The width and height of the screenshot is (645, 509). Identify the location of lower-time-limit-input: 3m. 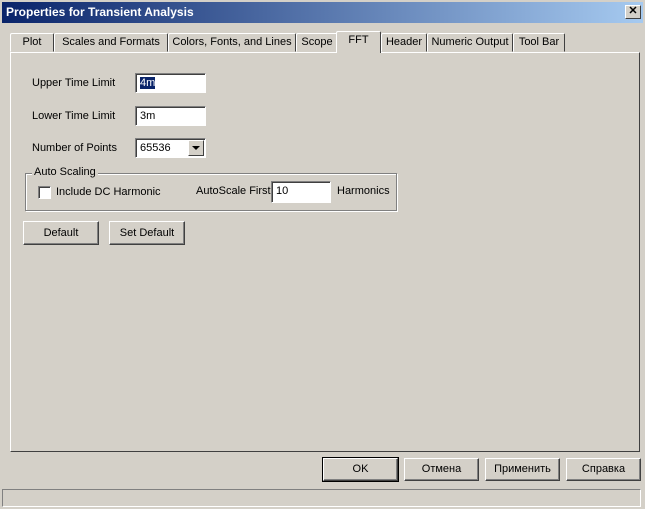
(170, 116).